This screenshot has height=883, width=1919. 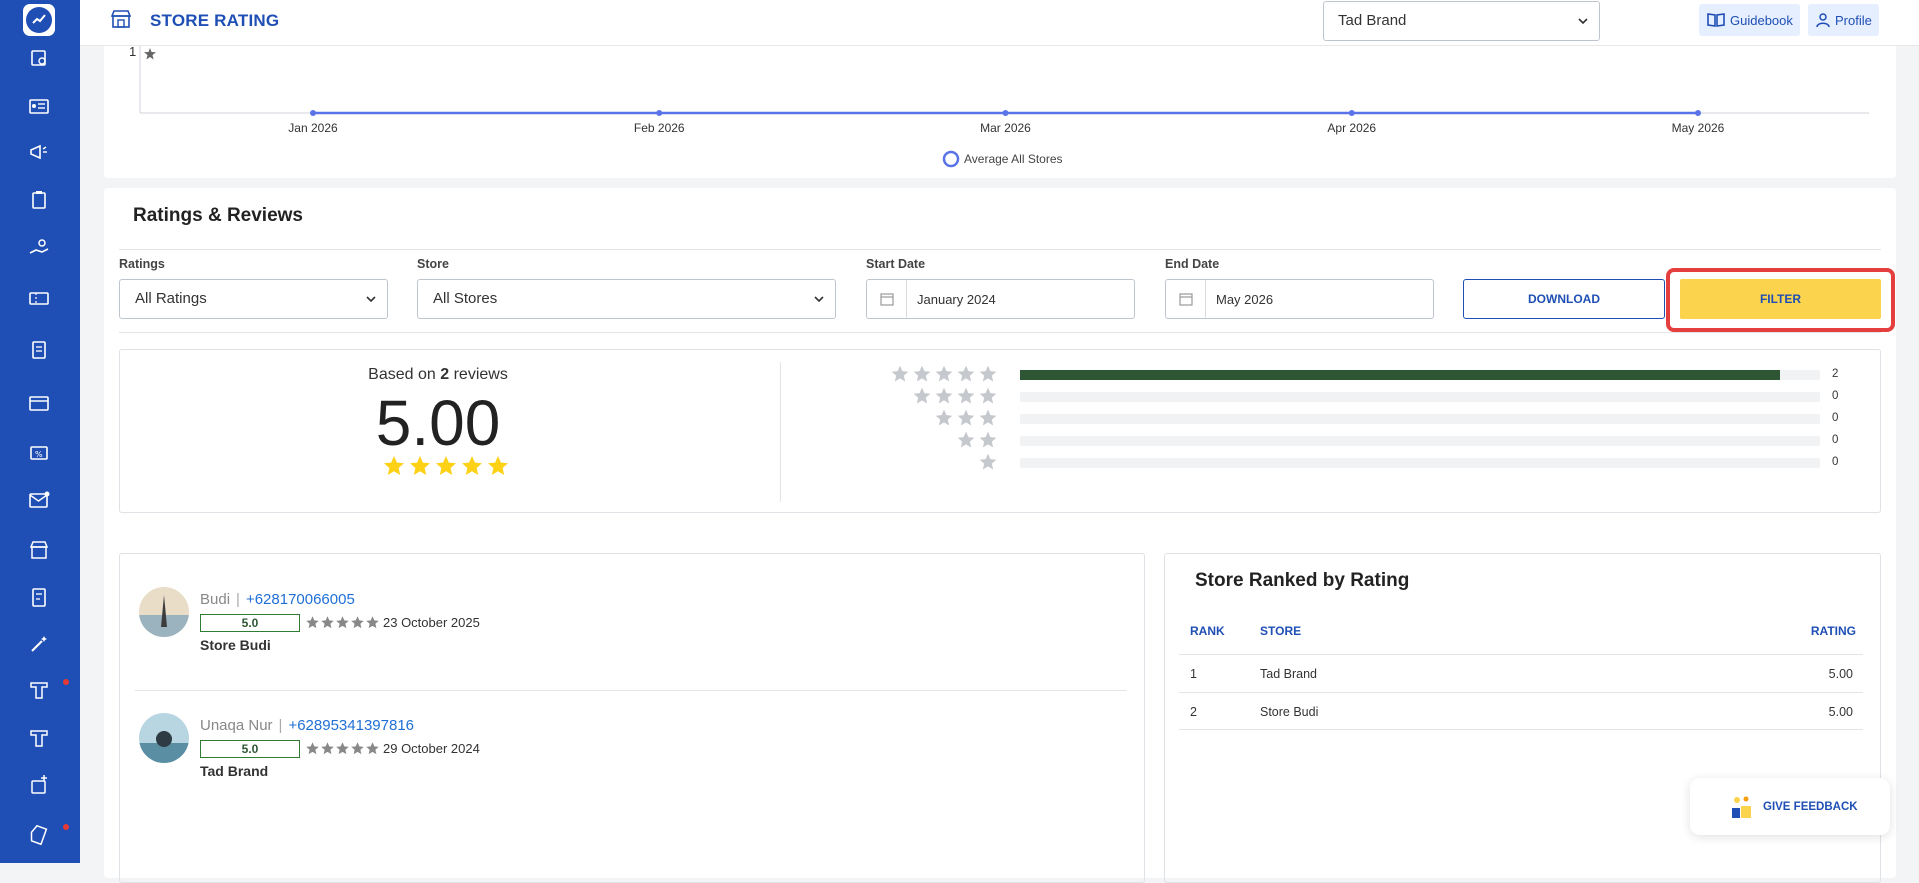 What do you see at coordinates (1299, 299) in the screenshot?
I see `end-date-input: May 2026` at bounding box center [1299, 299].